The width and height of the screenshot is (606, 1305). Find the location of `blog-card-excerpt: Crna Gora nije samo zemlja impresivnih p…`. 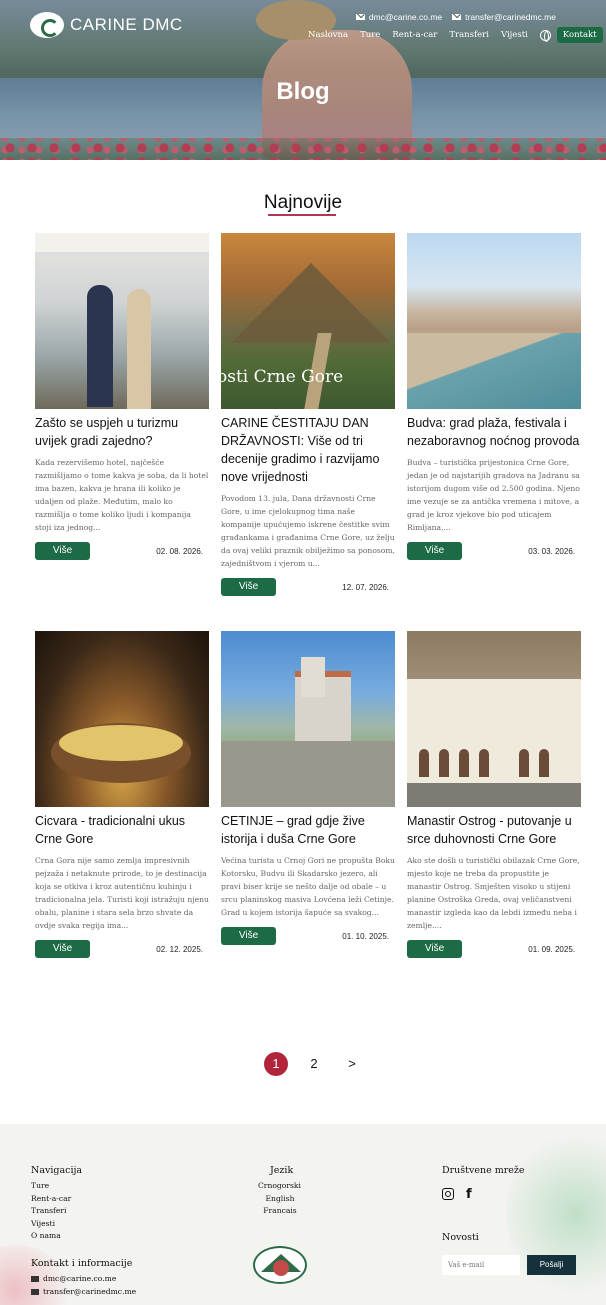

blog-card-excerpt: Crna Gora nije samo zemlja impresivnih p… is located at coordinates (122, 893).